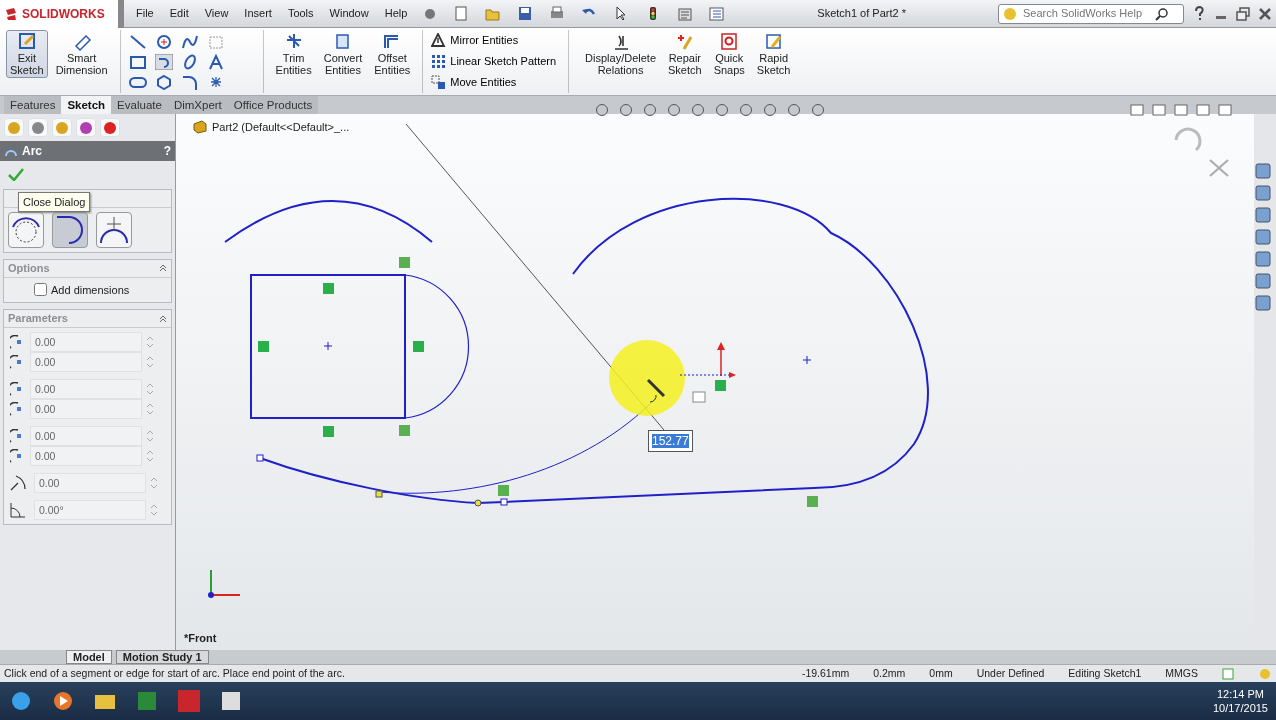 The image size is (1276, 720). Describe the element at coordinates (1105, 673) in the screenshot. I see `status-item: Editing Sketch1` at that location.